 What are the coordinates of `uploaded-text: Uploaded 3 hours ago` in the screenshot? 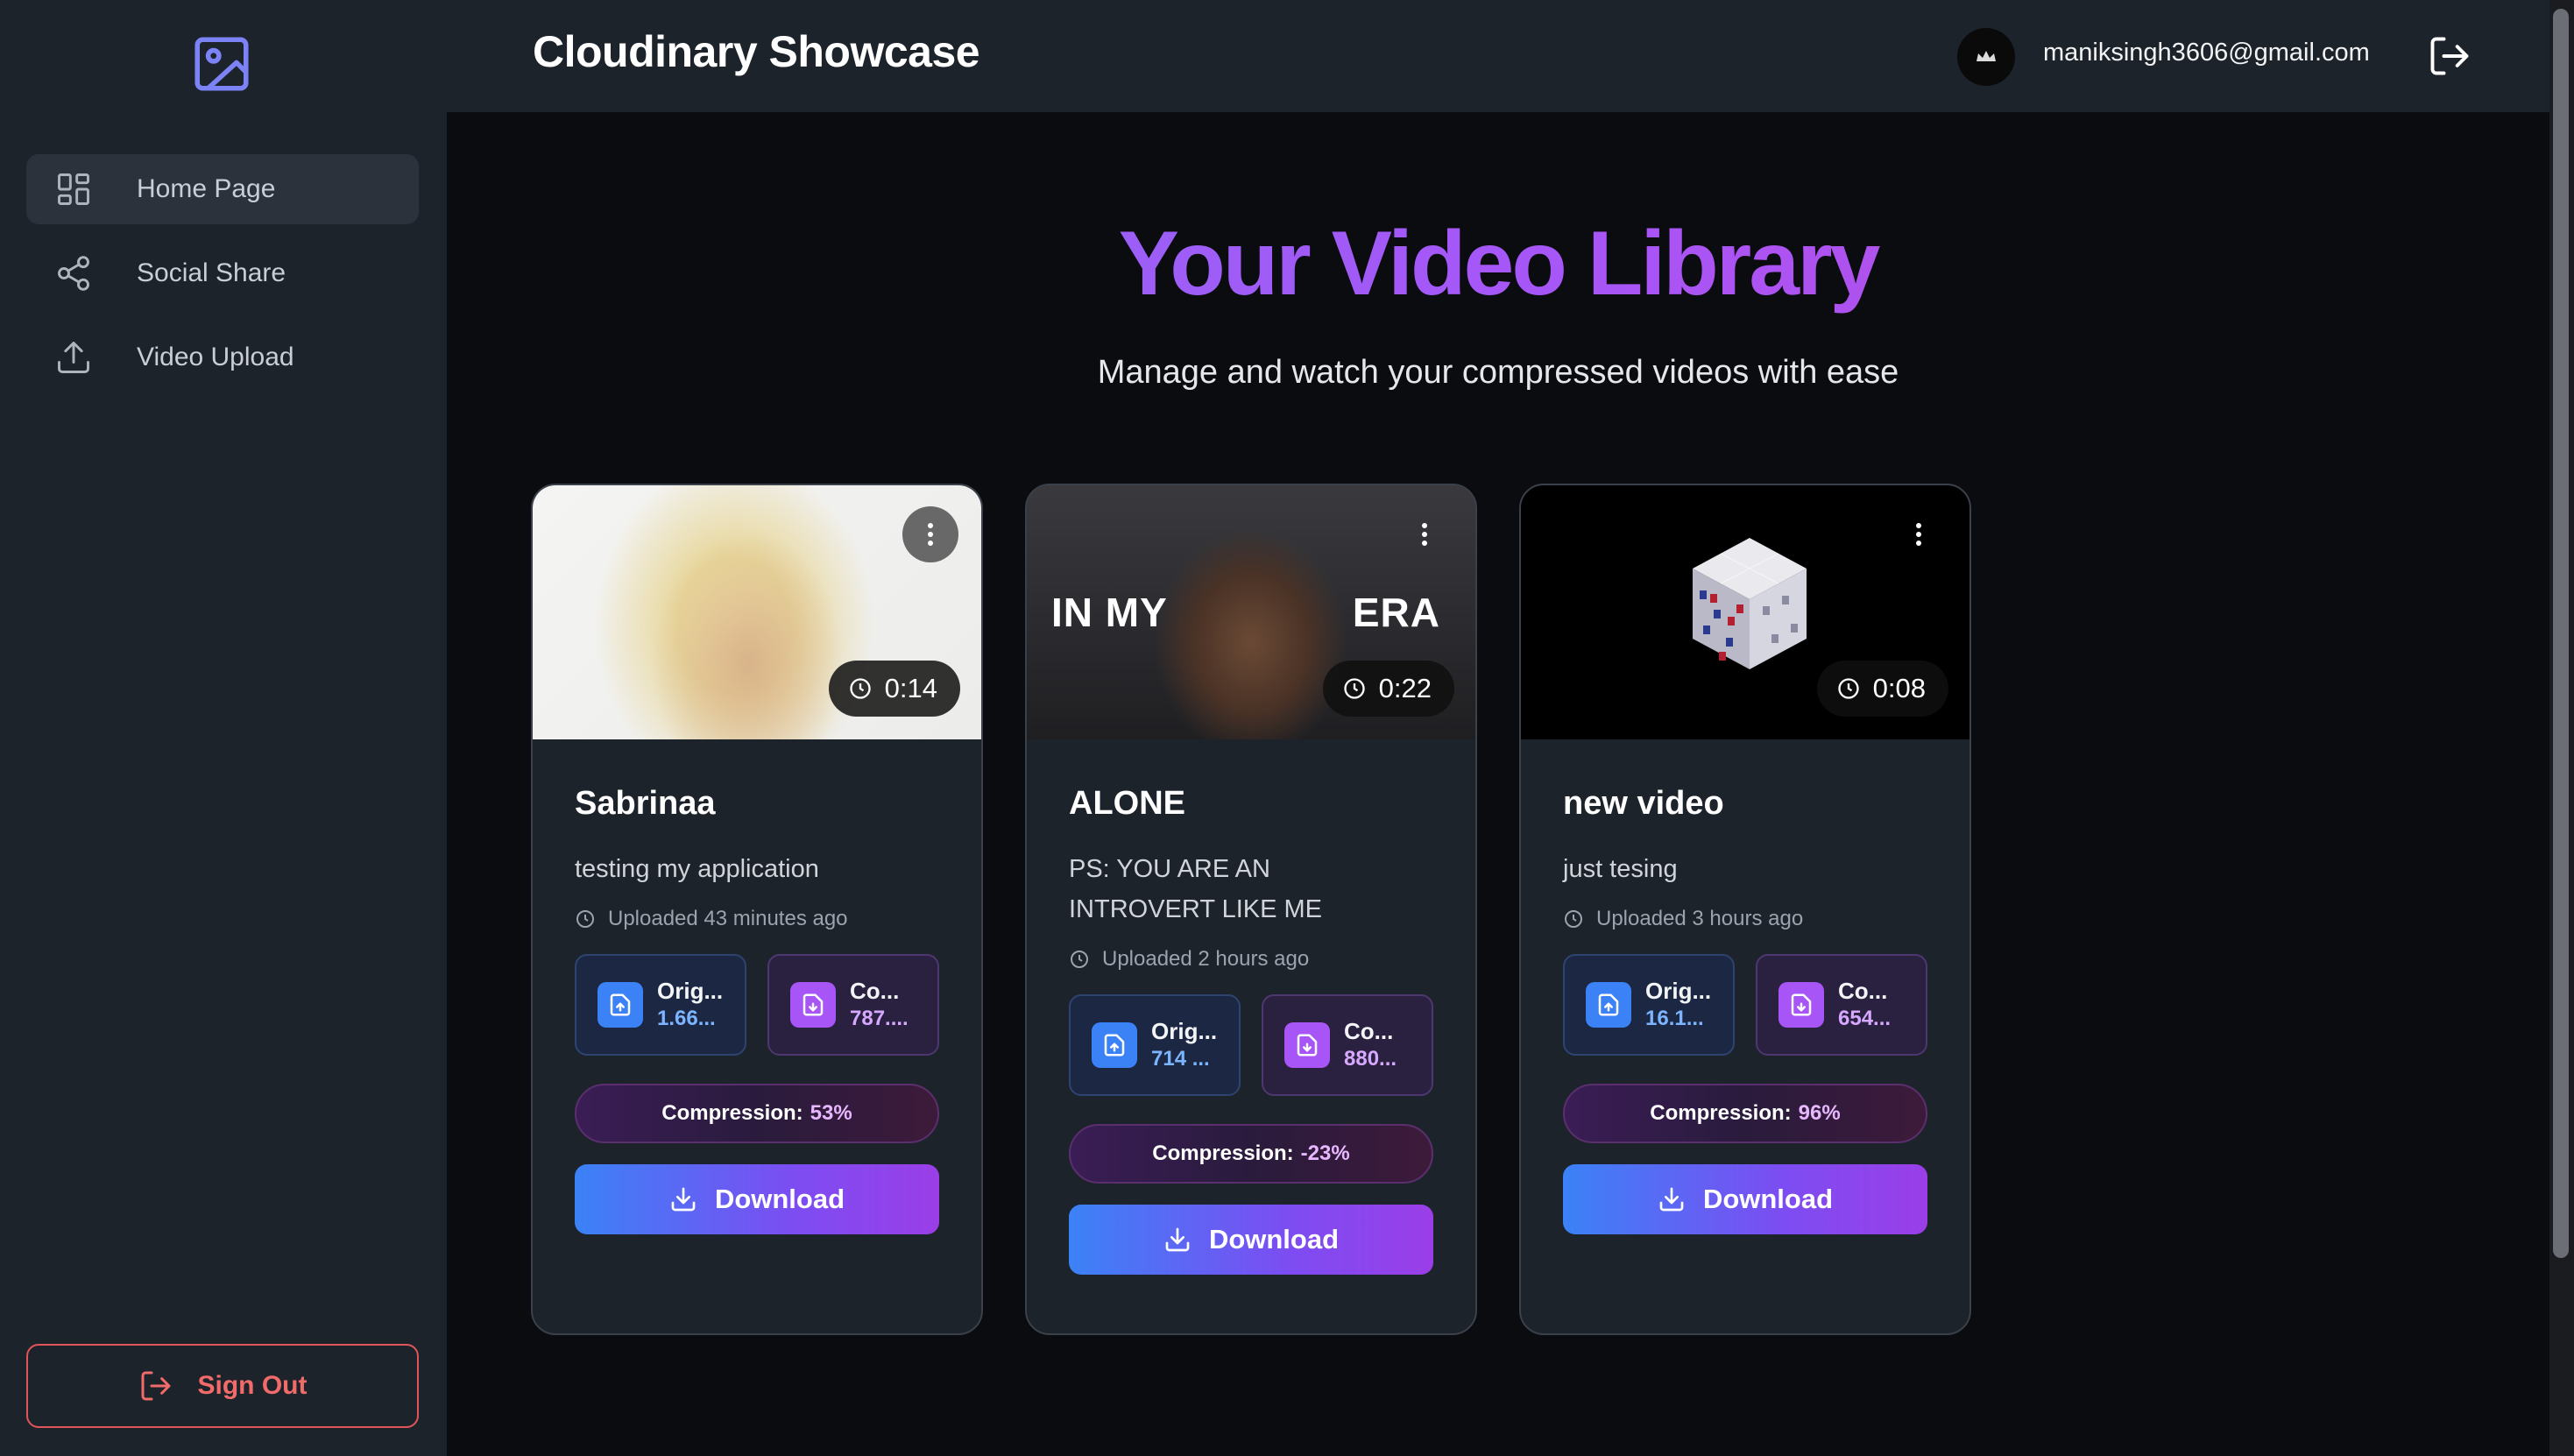 It's located at (1700, 919).